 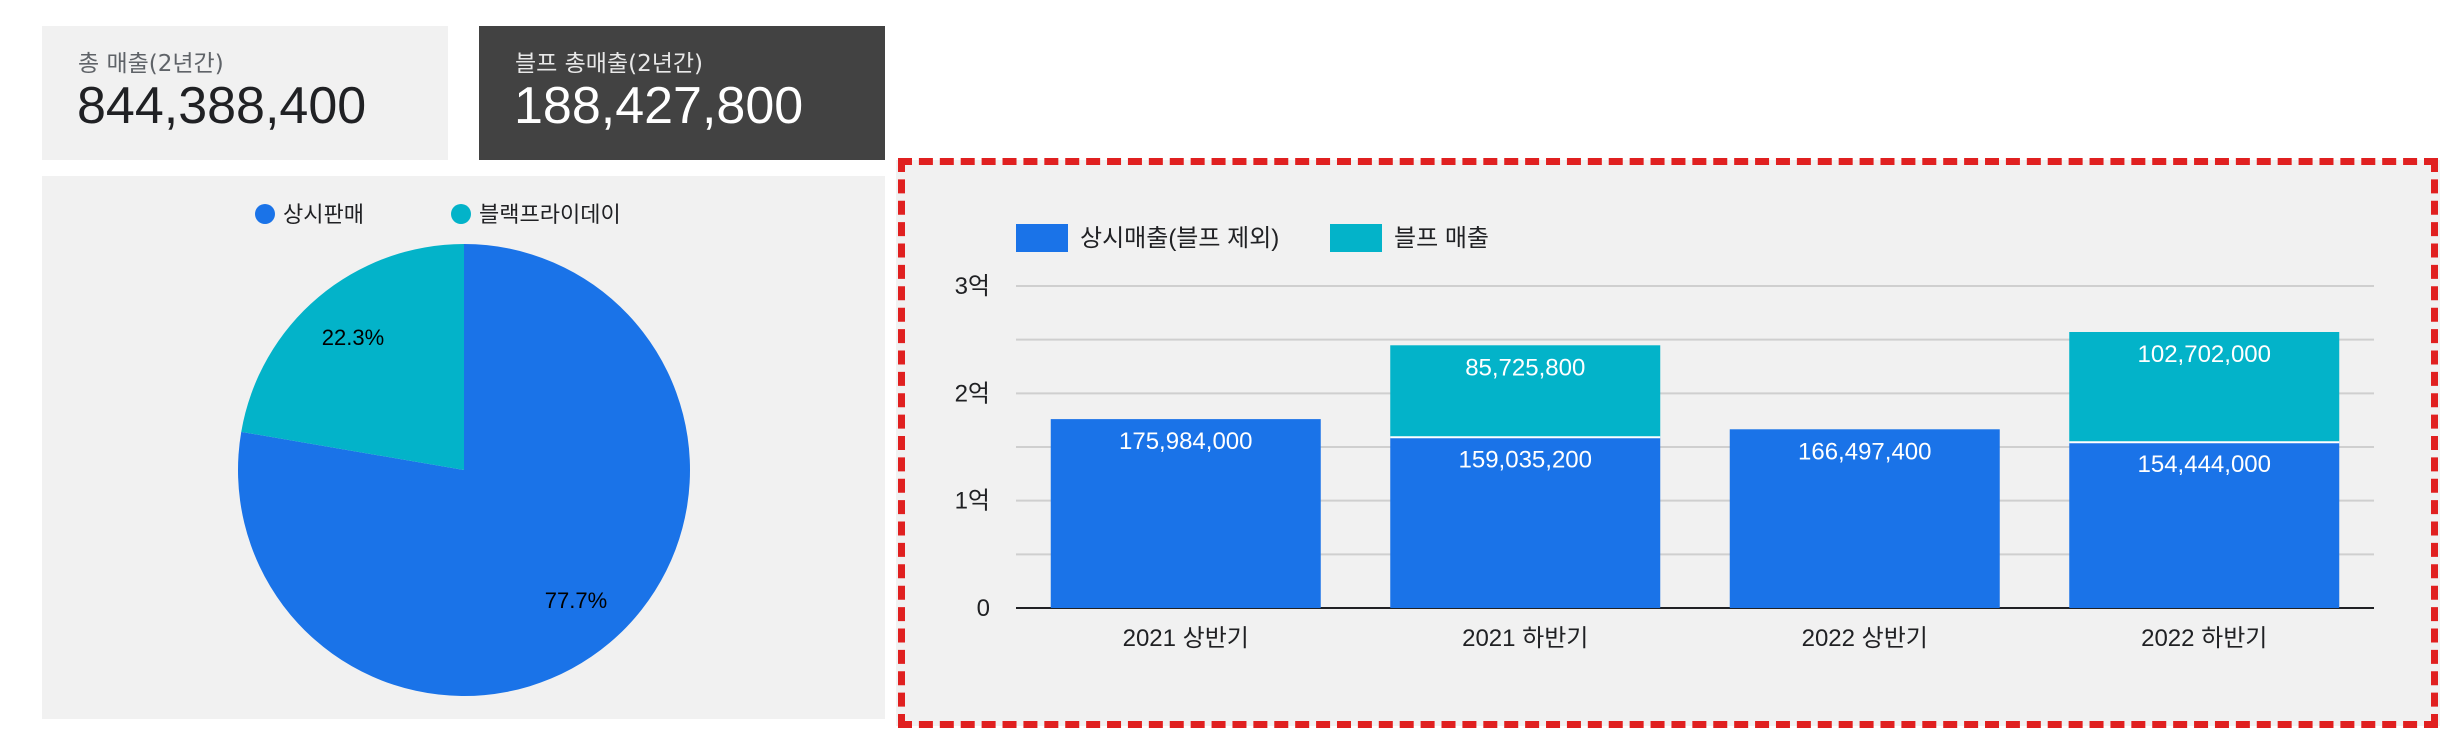 What do you see at coordinates (1525, 367) in the screenshot?
I see `data-label: 85,725,800` at bounding box center [1525, 367].